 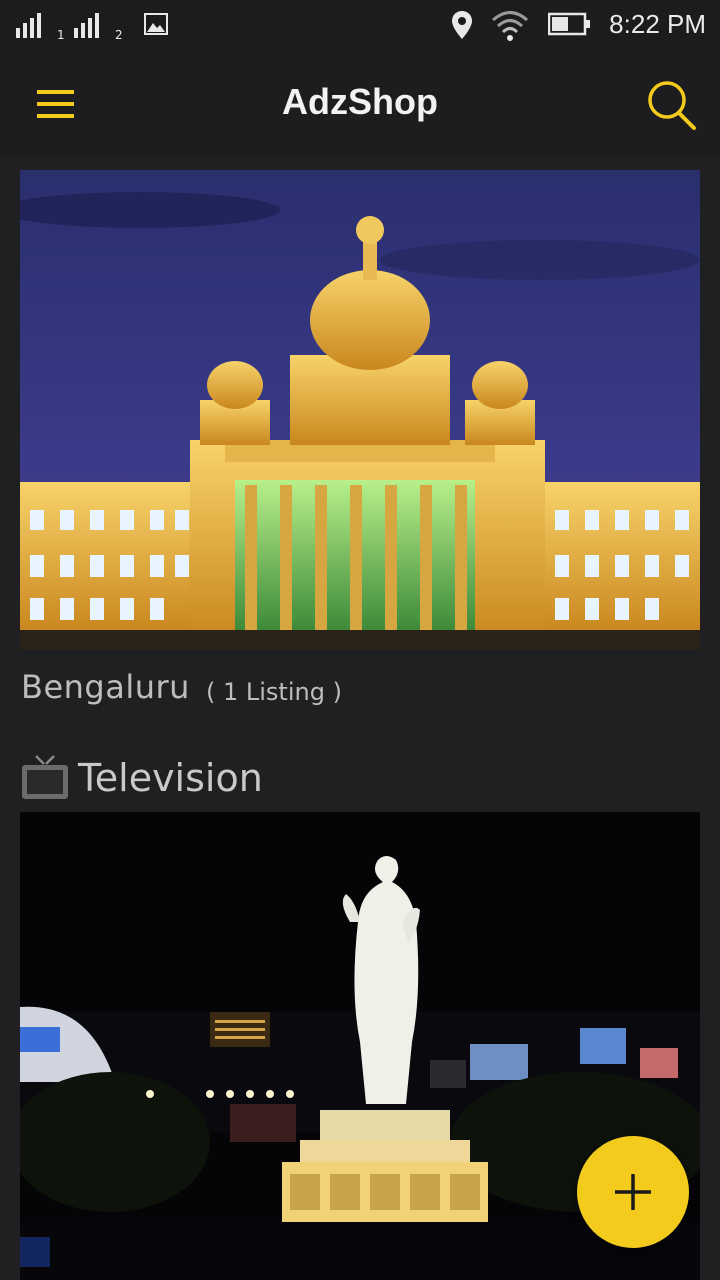 I want to click on gallery-icon, so click(x=156, y=25).